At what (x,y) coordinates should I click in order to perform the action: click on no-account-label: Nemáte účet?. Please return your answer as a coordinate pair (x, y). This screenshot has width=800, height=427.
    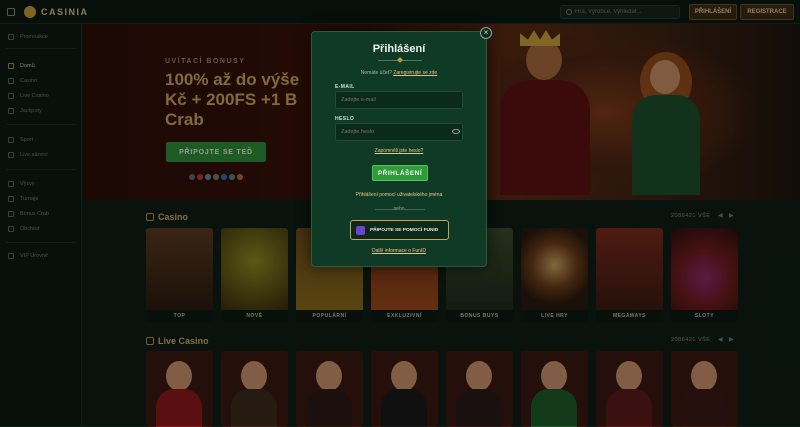
    Looking at the image, I should click on (376, 73).